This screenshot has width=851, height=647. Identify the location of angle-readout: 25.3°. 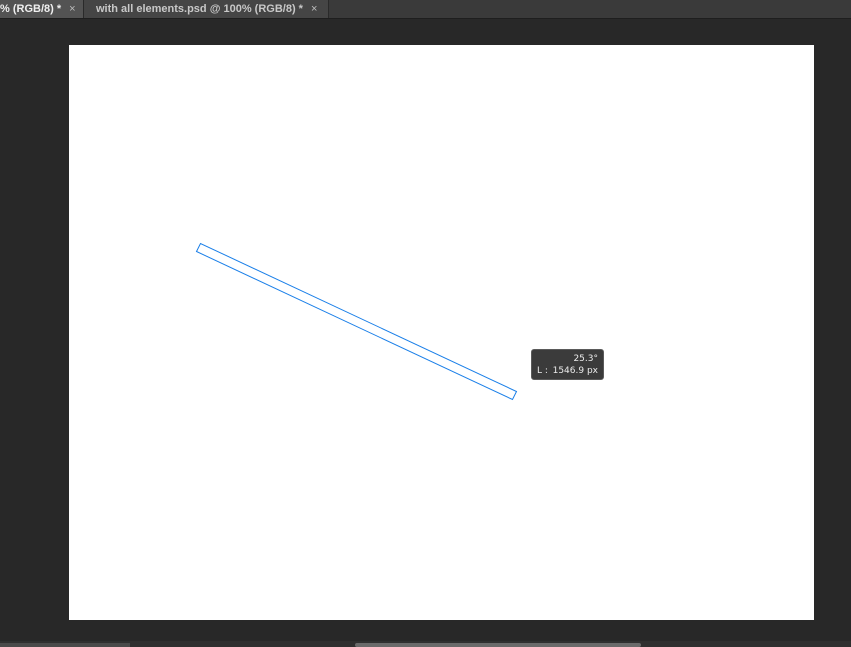
(585, 359).